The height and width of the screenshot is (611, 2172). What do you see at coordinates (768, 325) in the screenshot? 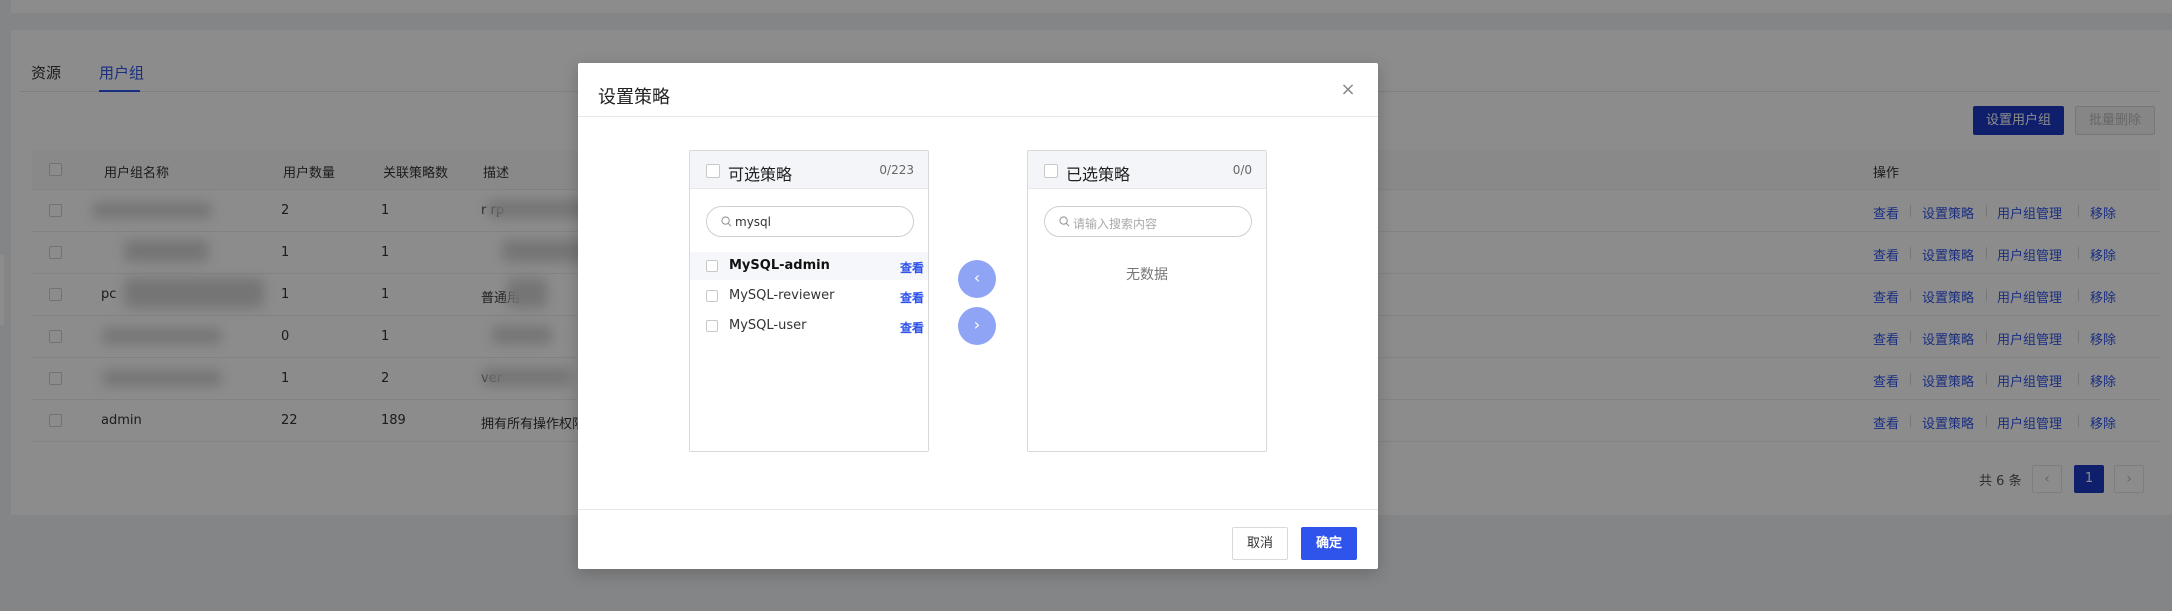
I see `item-label: MySQL-user` at bounding box center [768, 325].